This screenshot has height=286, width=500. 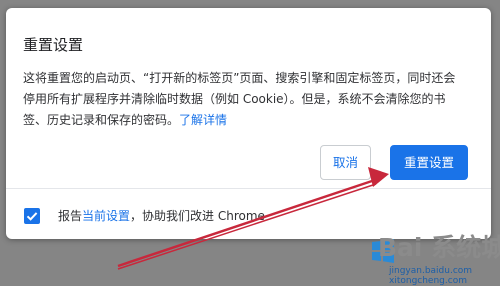 What do you see at coordinates (53, 45) in the screenshot?
I see `dialog-title: 重置设置` at bounding box center [53, 45].